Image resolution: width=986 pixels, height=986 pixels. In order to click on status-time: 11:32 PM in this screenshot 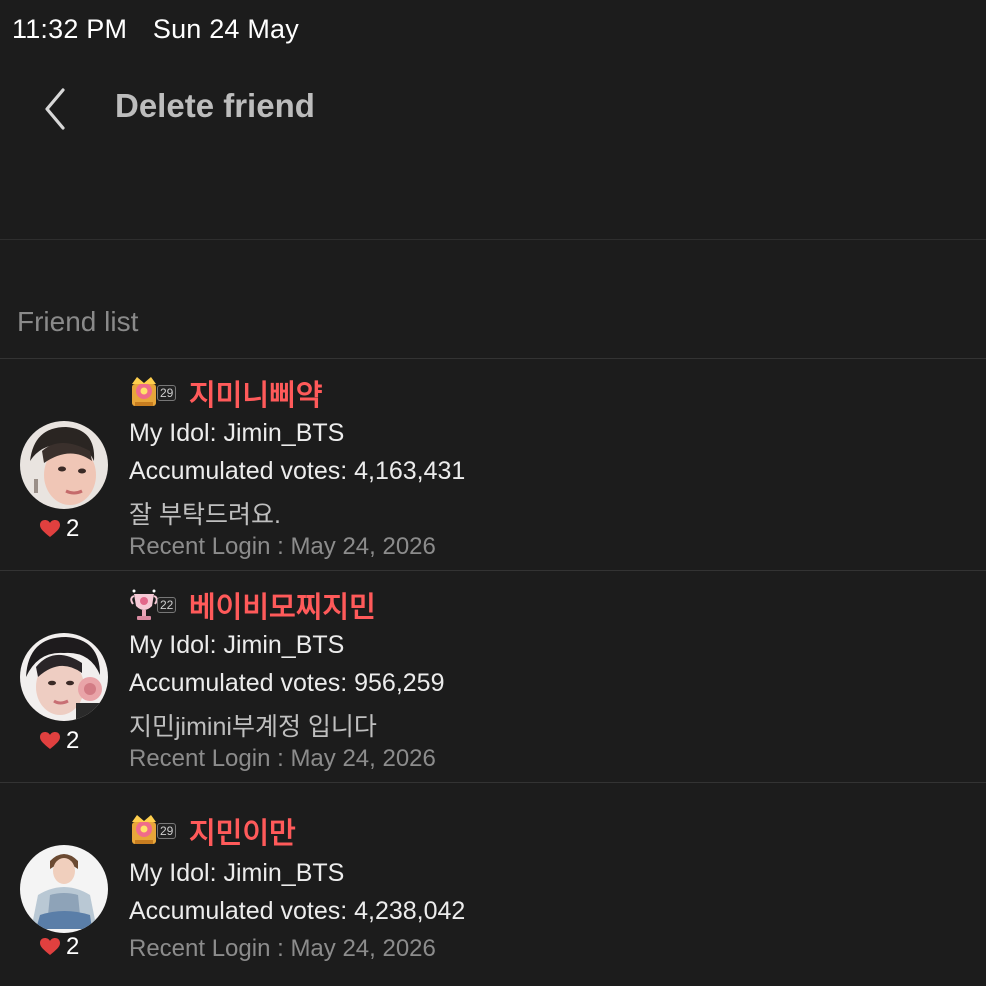, I will do `click(70, 29)`.